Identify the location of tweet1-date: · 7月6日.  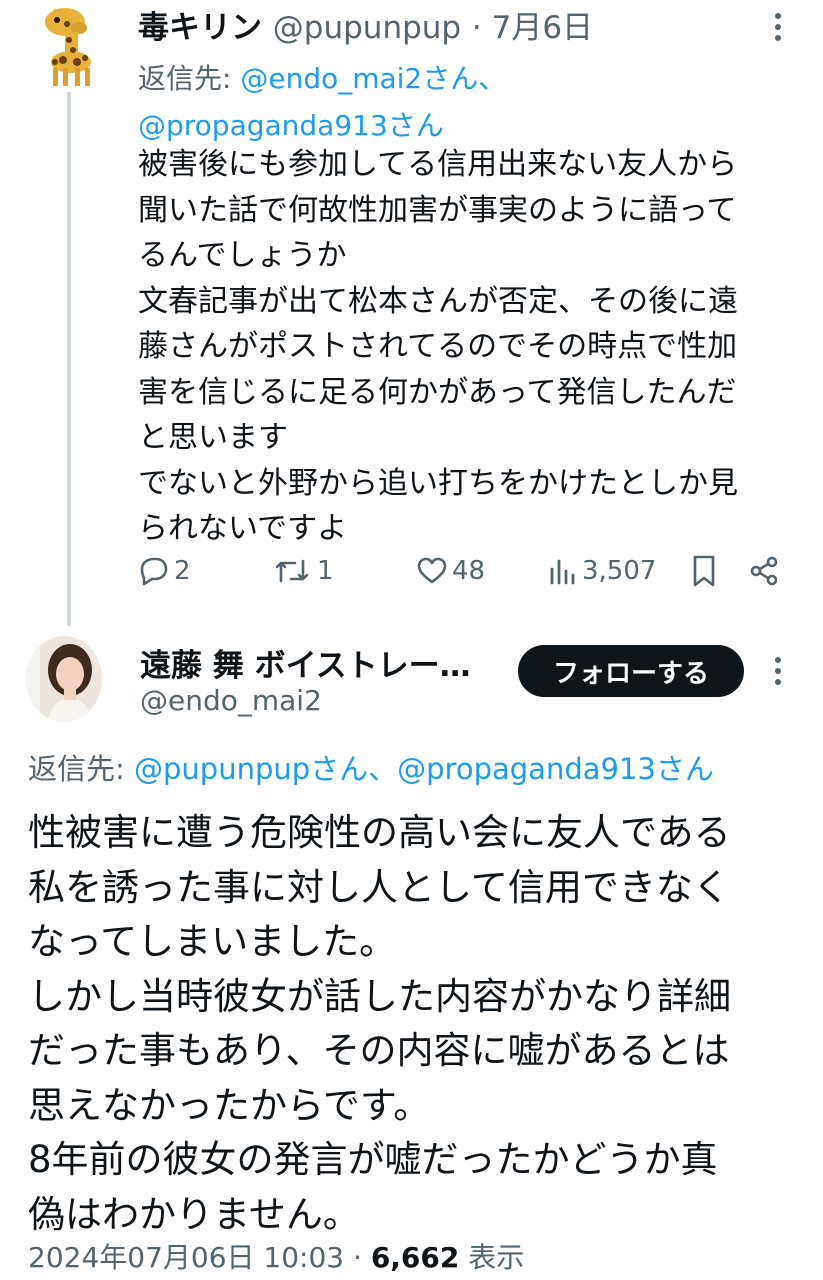
(532, 28).